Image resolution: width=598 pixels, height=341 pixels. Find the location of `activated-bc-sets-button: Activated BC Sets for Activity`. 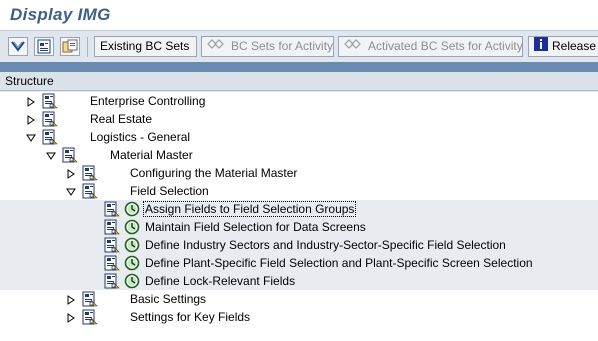

activated-bc-sets-button: Activated BC Sets for Activity is located at coordinates (430, 46).